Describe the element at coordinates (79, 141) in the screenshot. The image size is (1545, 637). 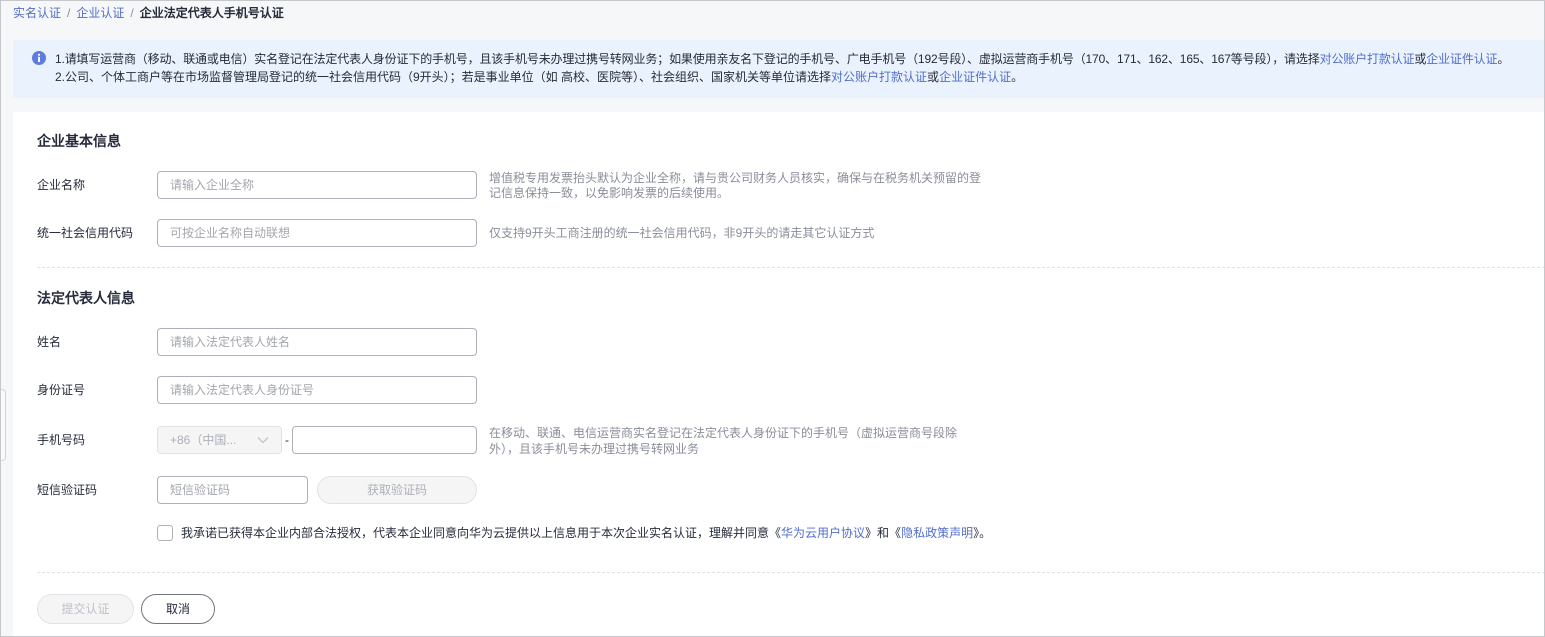
I see `section-title-enterprise-info: 企业基本信息` at that location.